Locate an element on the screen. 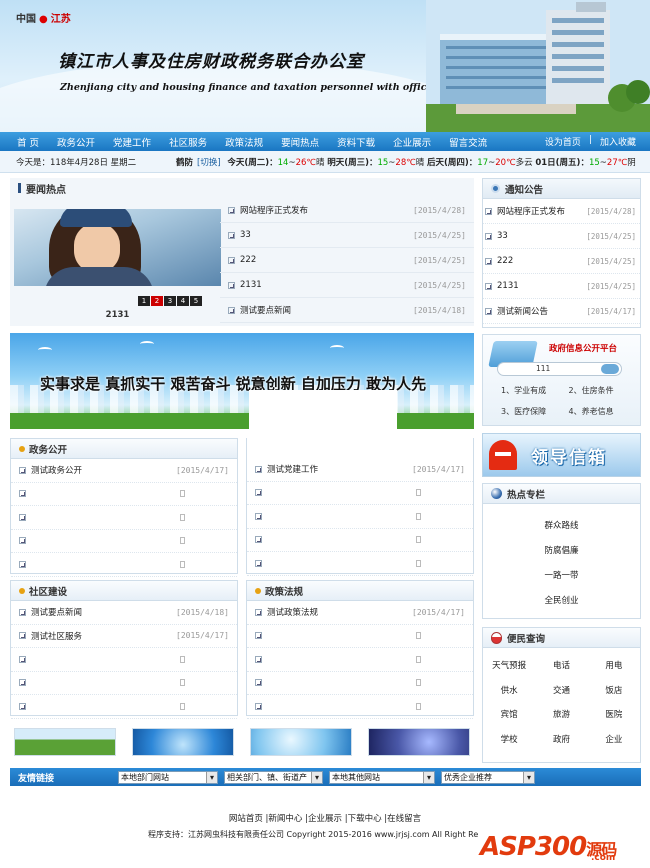  hot-topic-item: 防腐倡廉 is located at coordinates (561, 551).